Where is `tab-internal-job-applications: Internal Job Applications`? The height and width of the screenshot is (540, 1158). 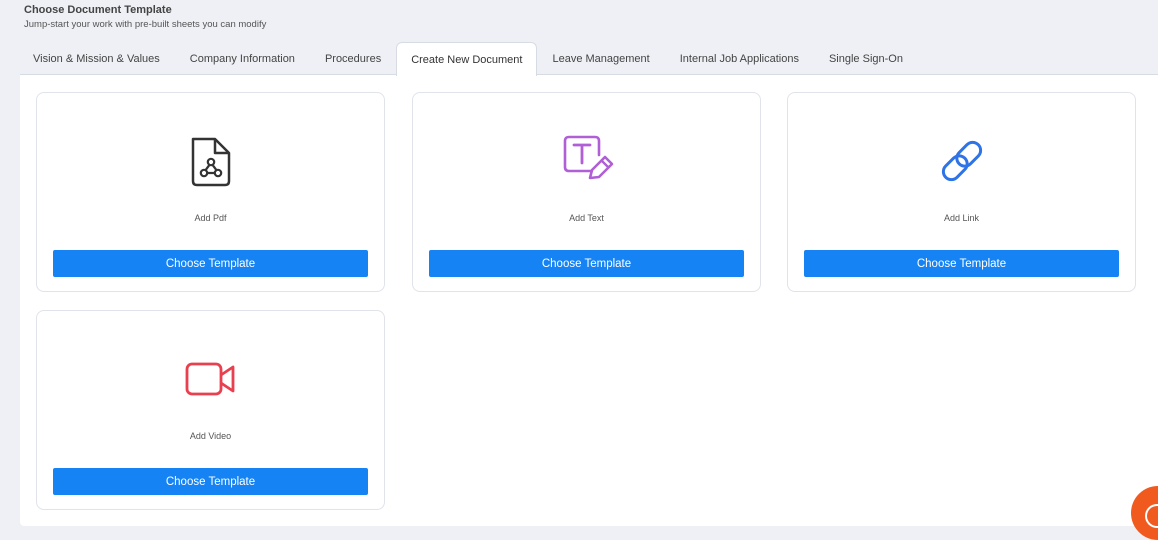
tab-internal-job-applications: Internal Job Applications is located at coordinates (739, 58).